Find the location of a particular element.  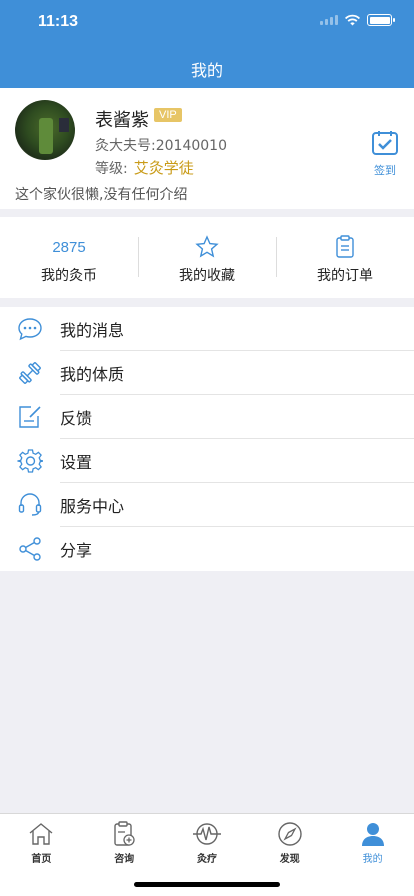

menu-label: 我的消息 is located at coordinates (92, 330).